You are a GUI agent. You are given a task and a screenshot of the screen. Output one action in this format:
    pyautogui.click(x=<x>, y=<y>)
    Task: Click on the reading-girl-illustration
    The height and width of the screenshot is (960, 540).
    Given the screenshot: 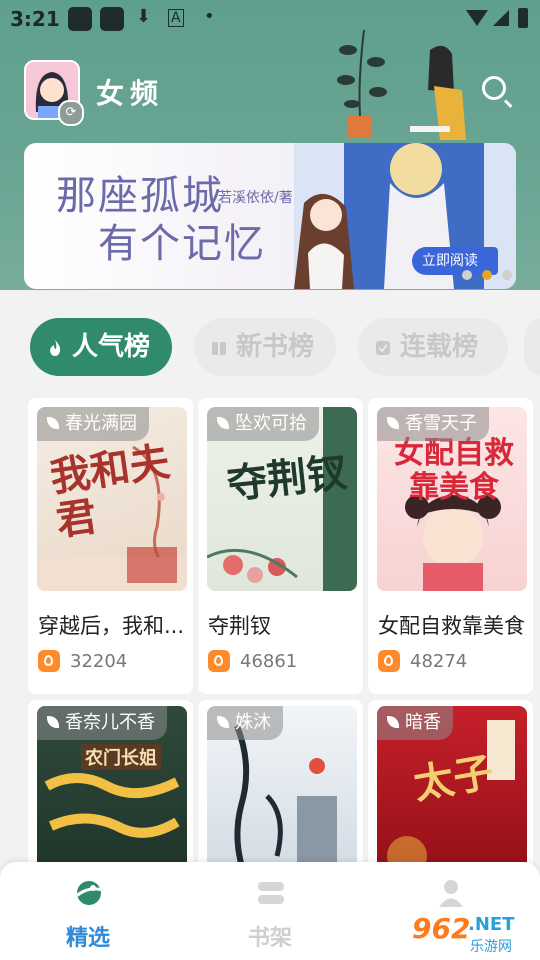 What is the action you would take?
    pyautogui.click(x=438, y=92)
    